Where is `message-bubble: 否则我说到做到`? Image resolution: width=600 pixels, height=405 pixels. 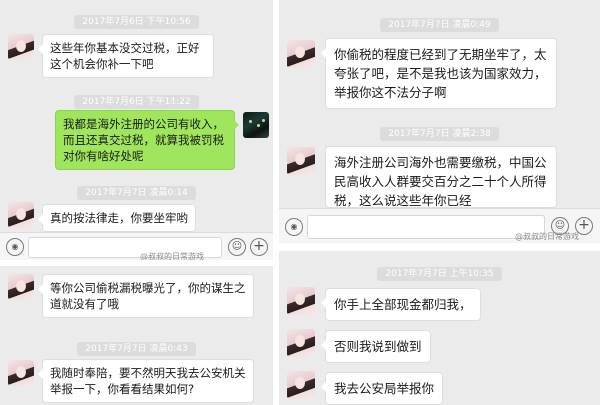 message-bubble: 否则我说到做到 is located at coordinates (376, 346).